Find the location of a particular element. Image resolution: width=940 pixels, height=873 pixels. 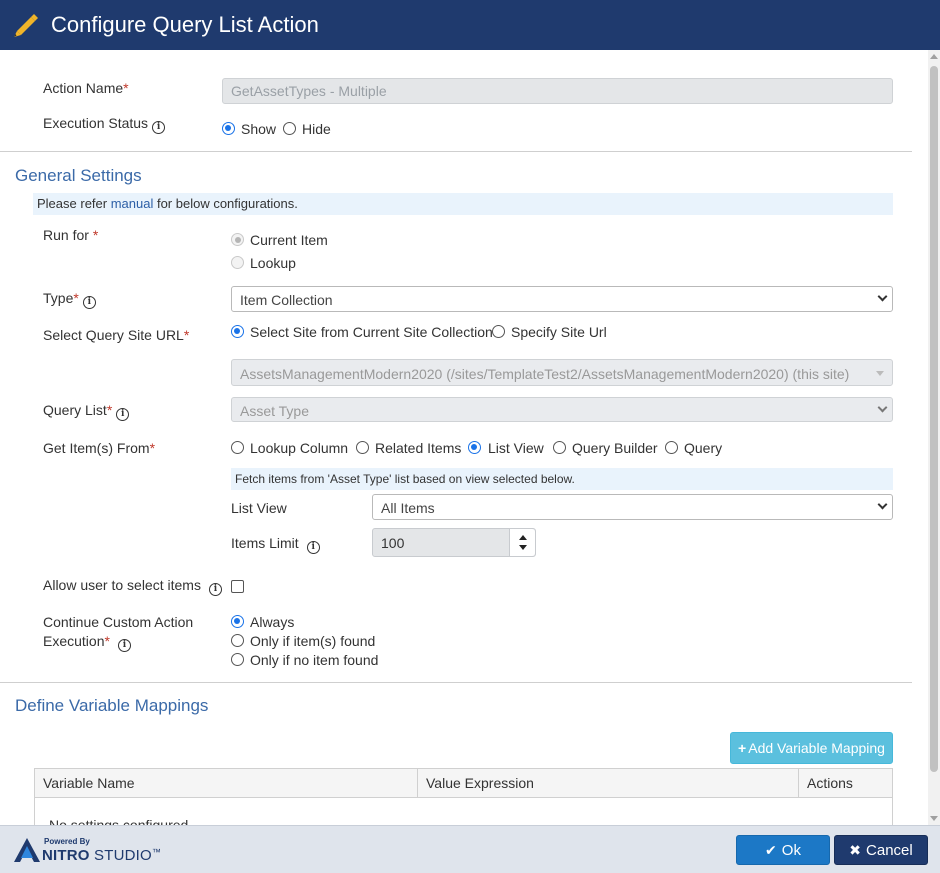

site-specify-url-label: Specify Site Url is located at coordinates (559, 332).